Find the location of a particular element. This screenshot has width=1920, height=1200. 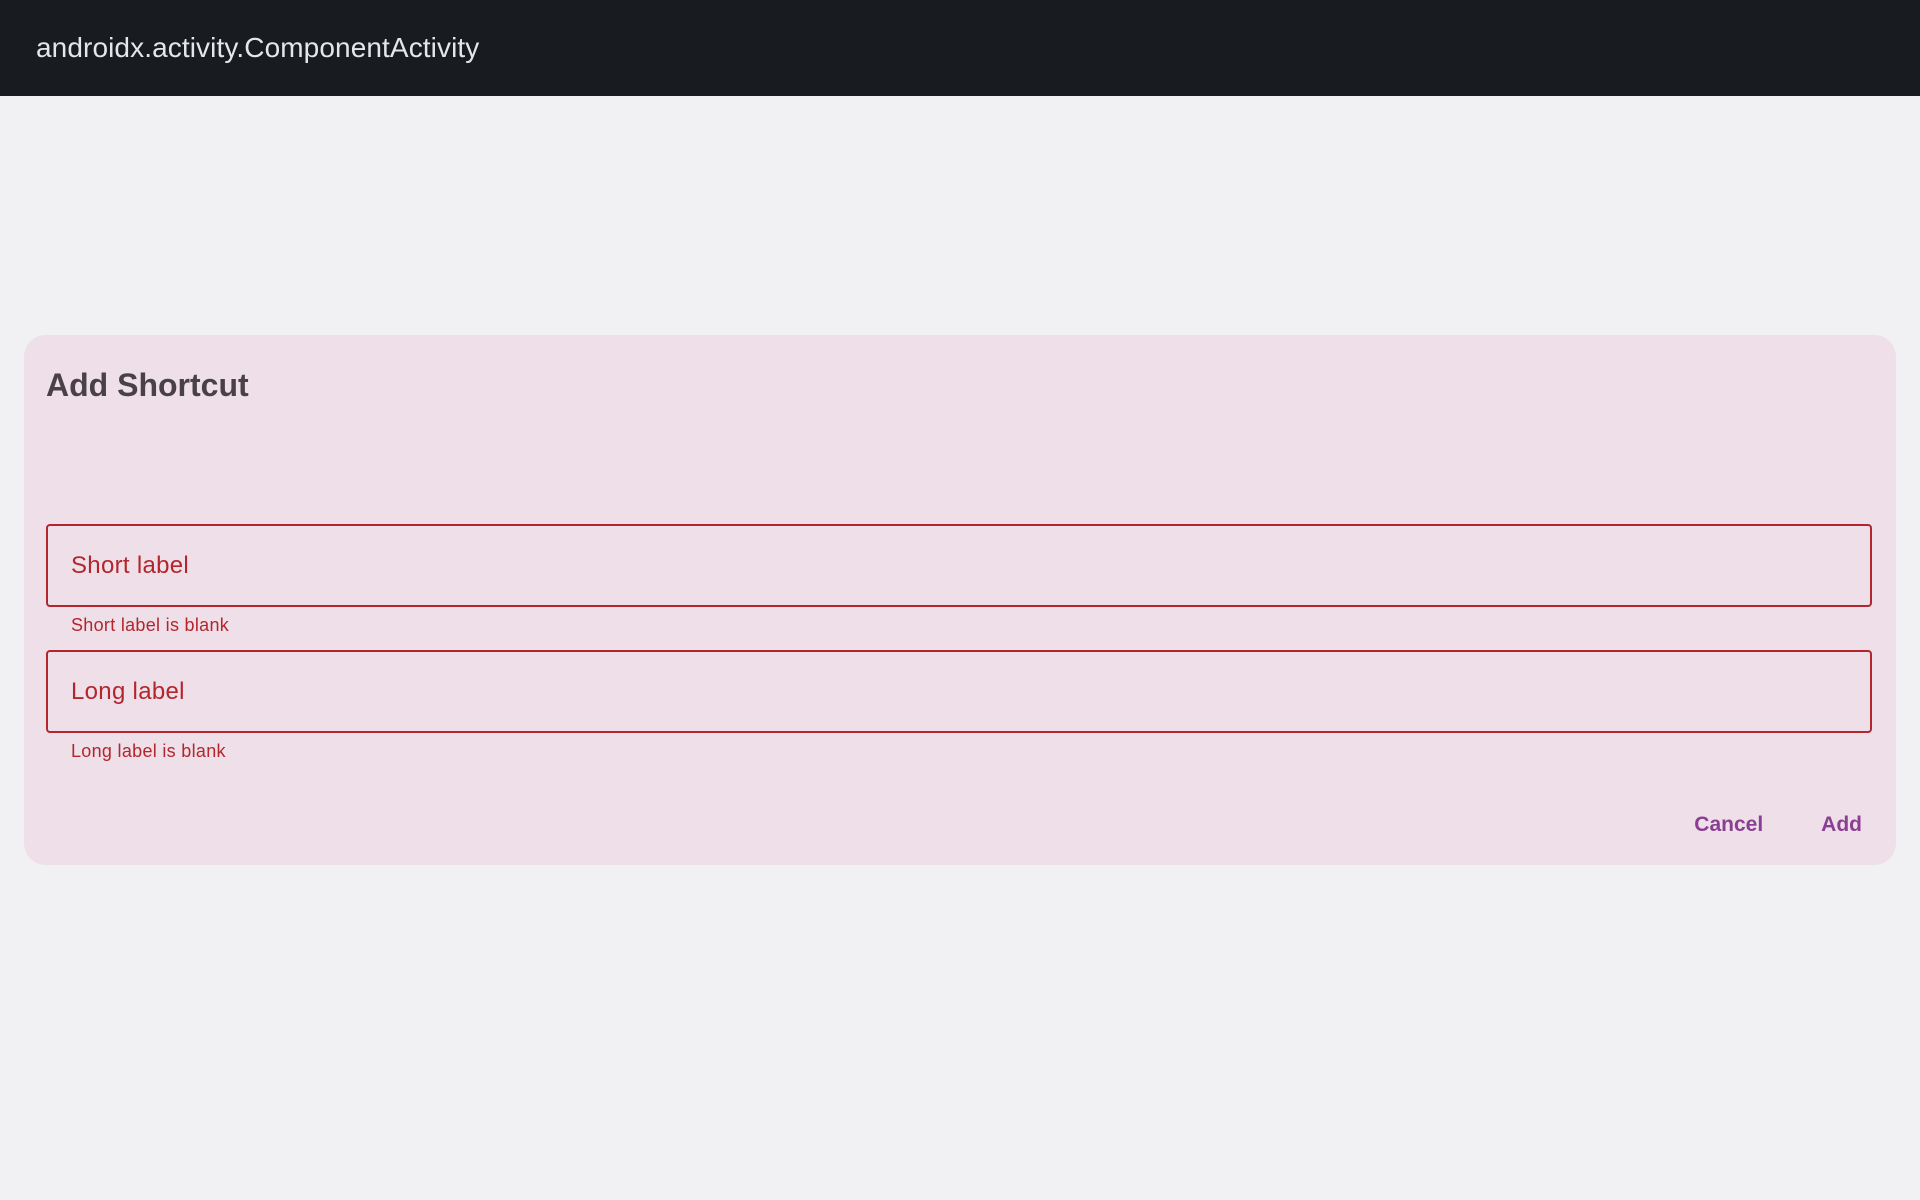

add-button: Add is located at coordinates (1841, 825).